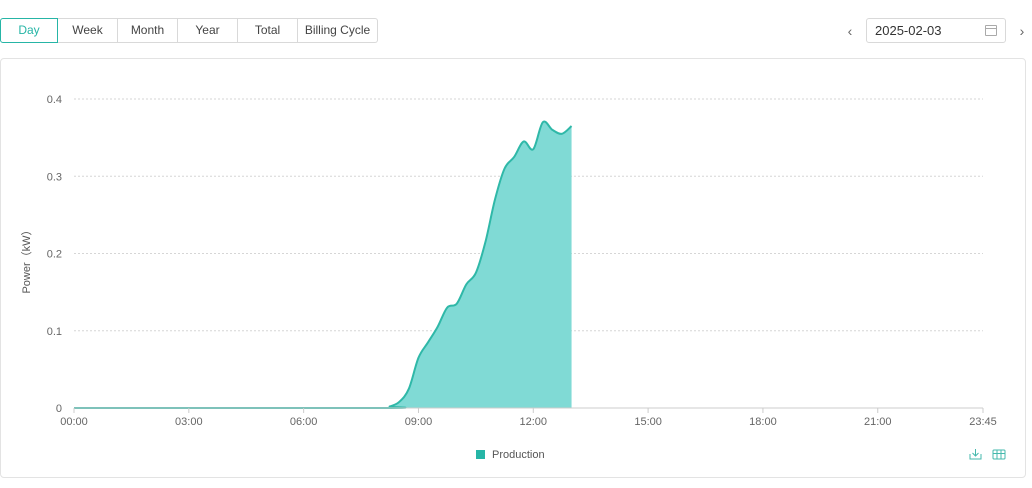  I want to click on x-tick-label: 09:00, so click(419, 422).